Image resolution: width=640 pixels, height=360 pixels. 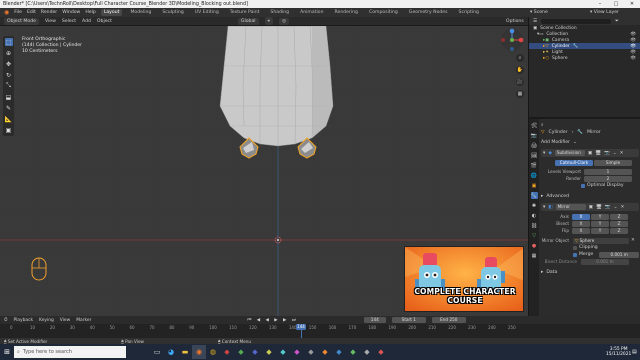 I want to click on flip-y-toggle: Y, so click(x=600, y=230).